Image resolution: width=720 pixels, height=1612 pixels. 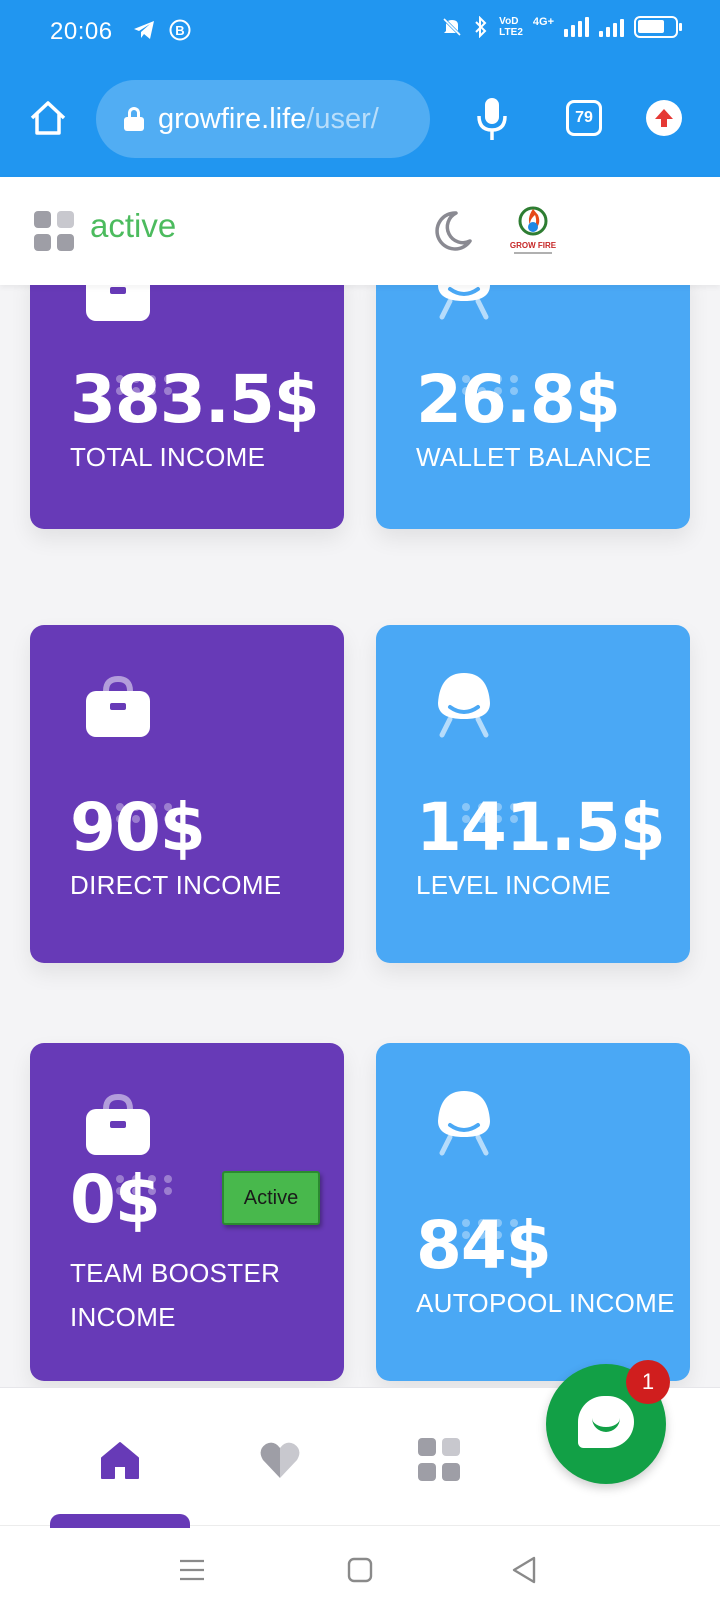 I want to click on telegram-icon, so click(x=144, y=30).